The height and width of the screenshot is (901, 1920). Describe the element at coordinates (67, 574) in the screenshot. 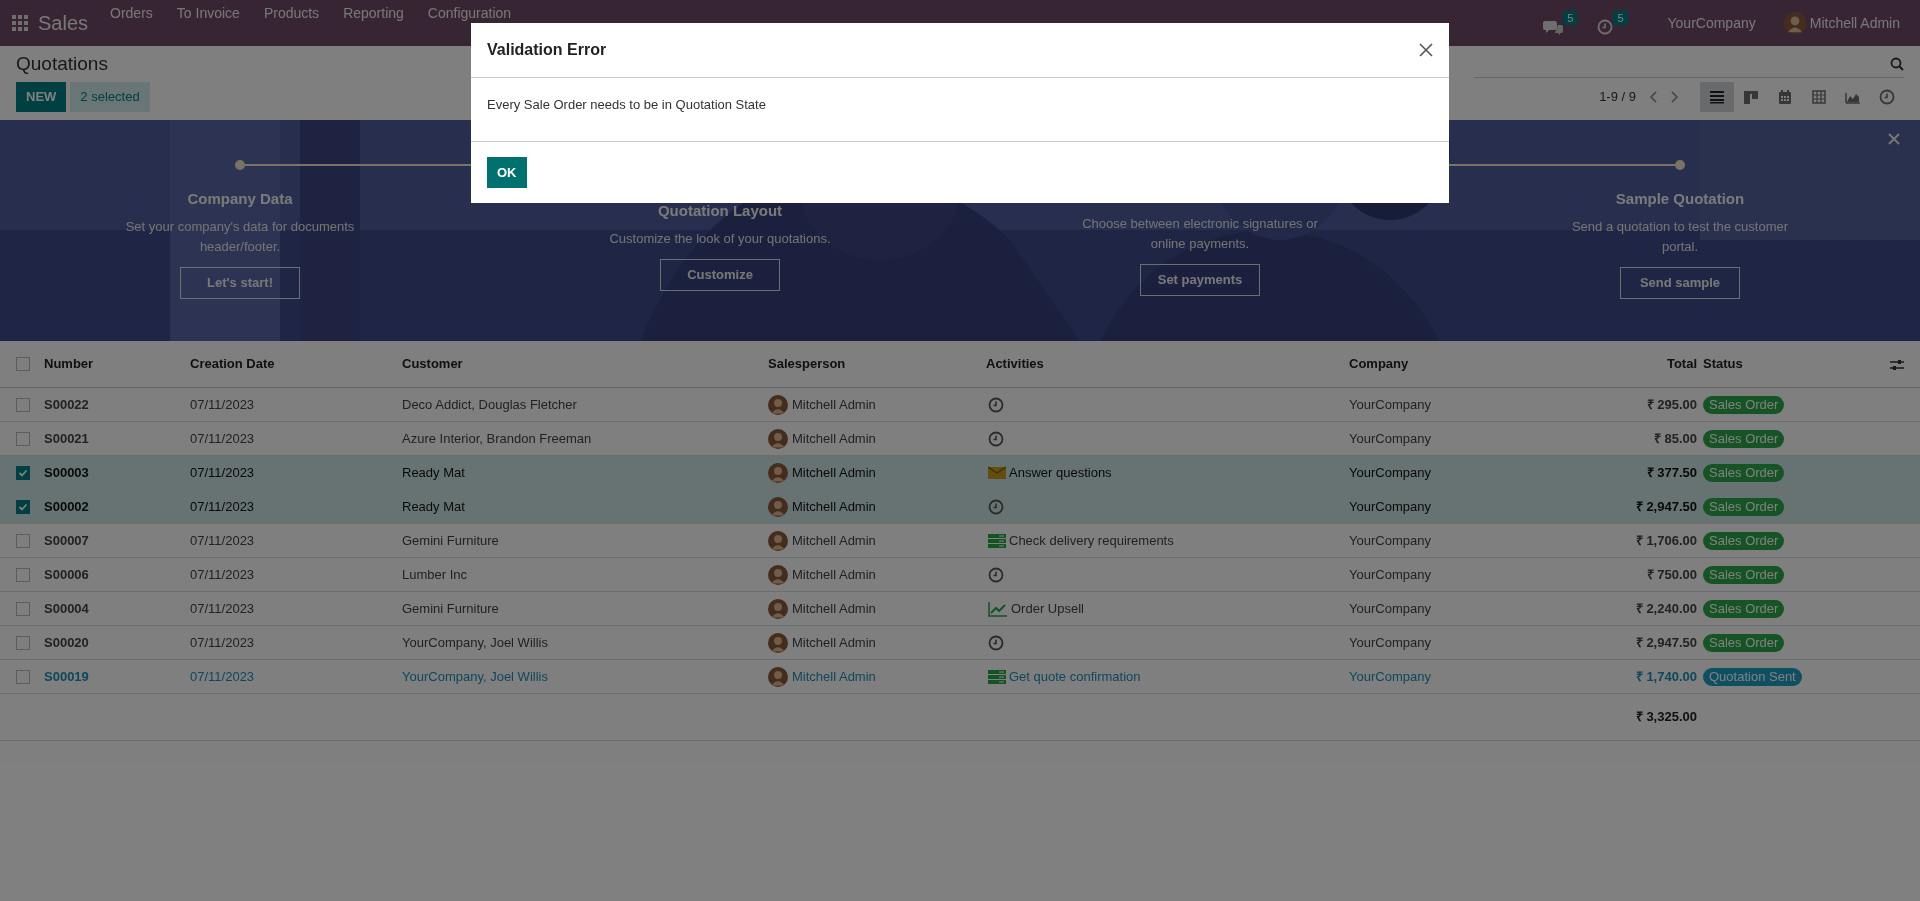

I see `table-cell-text: S00006` at that location.